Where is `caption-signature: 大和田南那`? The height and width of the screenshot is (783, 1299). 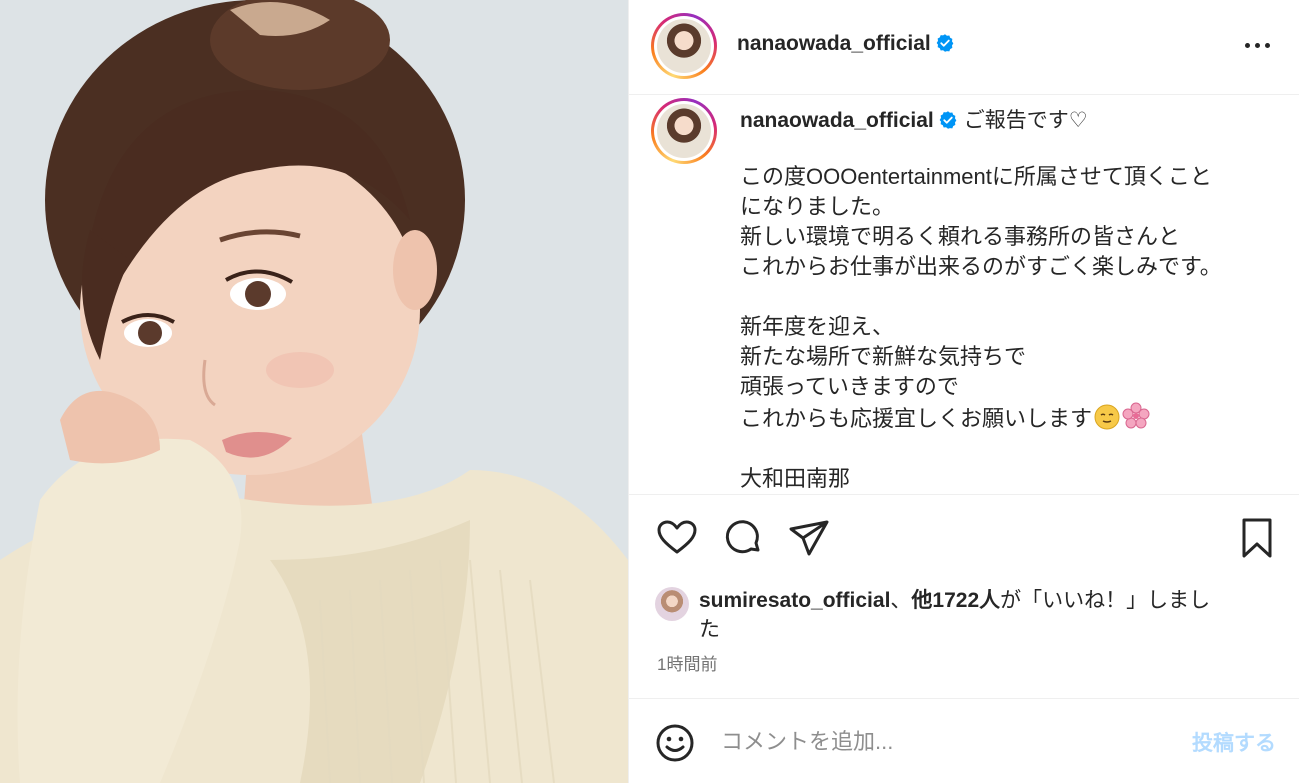 caption-signature: 大和田南那 is located at coordinates (795, 478).